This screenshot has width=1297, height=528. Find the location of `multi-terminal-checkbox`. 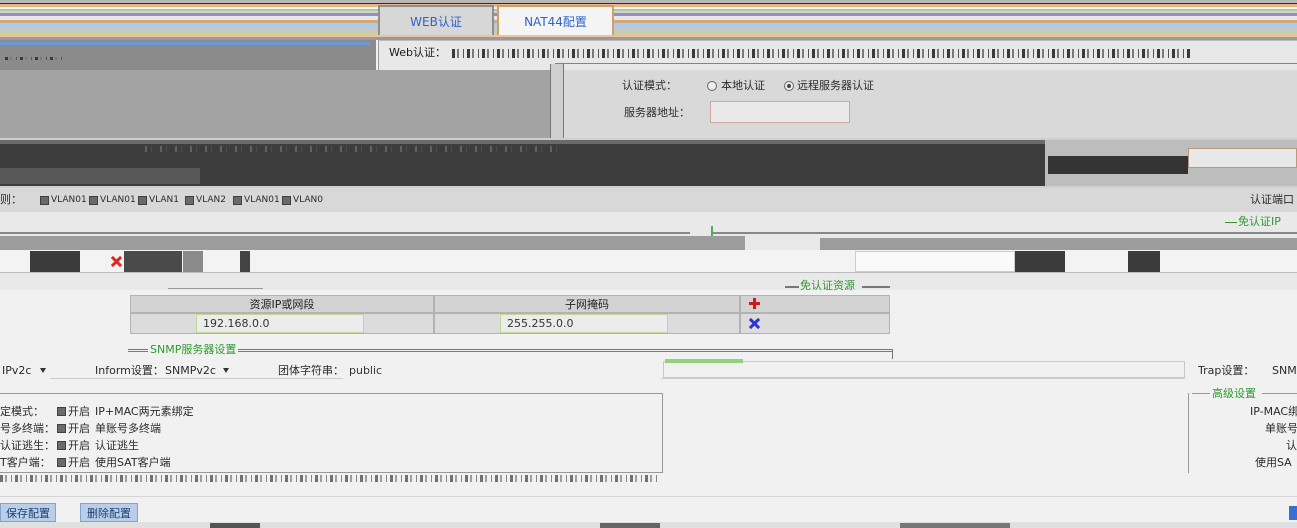

multi-terminal-checkbox is located at coordinates (61, 428).